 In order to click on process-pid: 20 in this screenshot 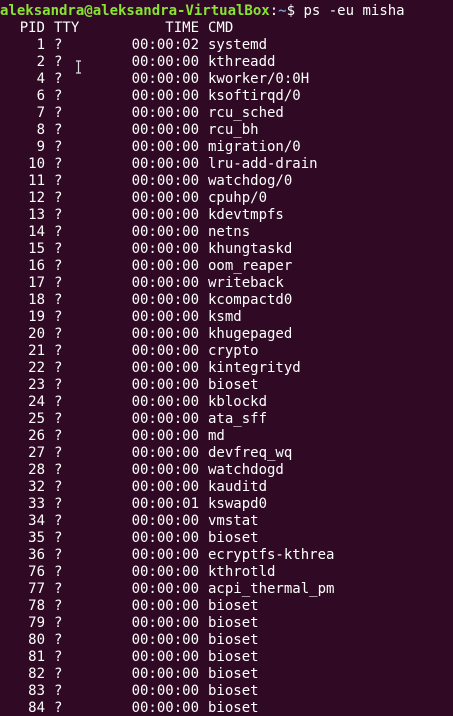, I will do `click(36, 334)`.